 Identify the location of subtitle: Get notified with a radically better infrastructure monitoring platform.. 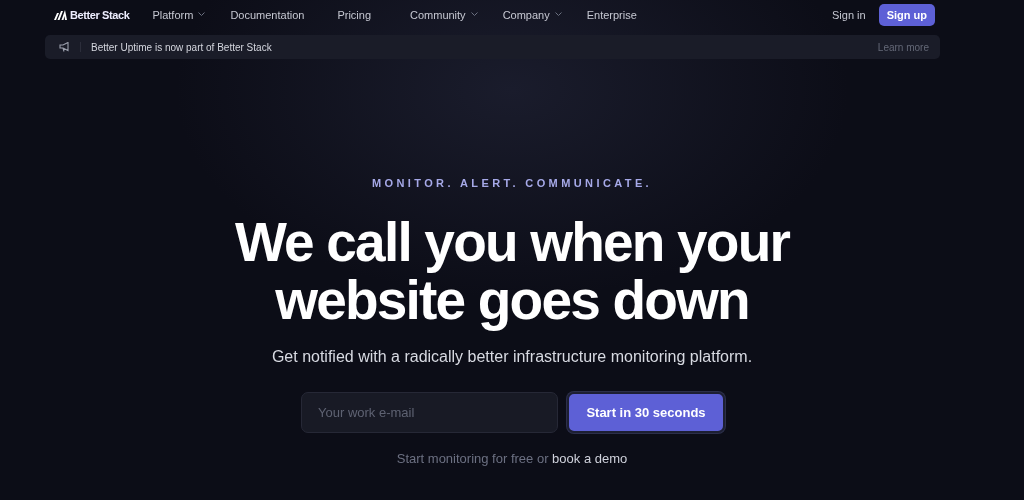
(512, 357).